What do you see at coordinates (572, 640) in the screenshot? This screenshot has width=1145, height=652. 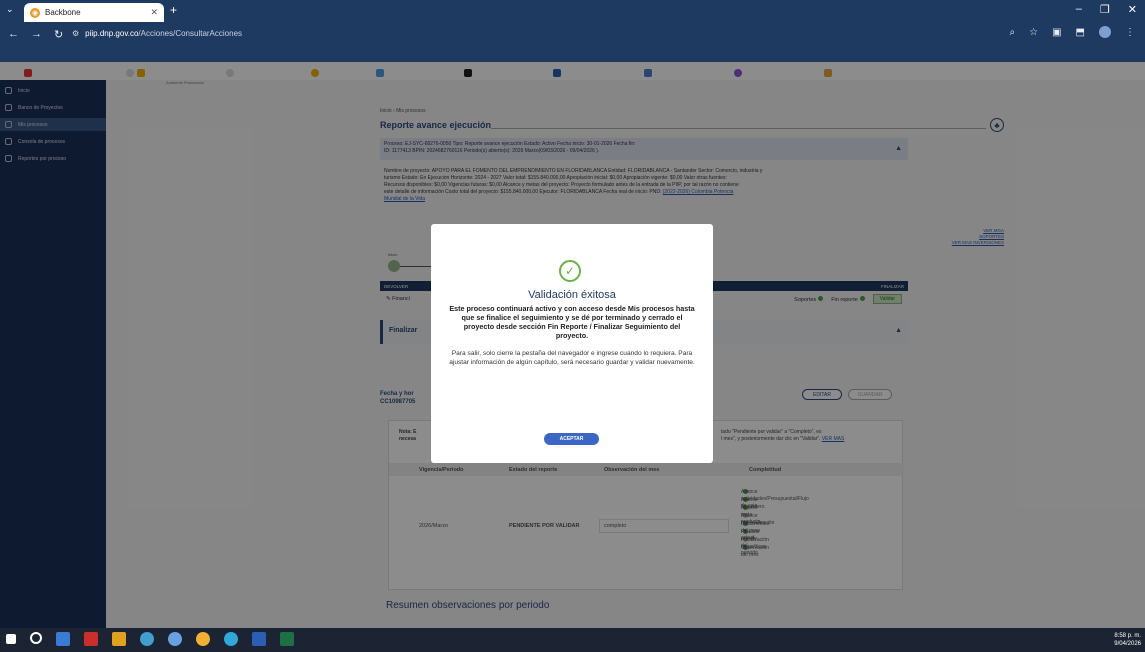 I see `taskbar: 8:58 p. m. 9/04/2026` at bounding box center [572, 640].